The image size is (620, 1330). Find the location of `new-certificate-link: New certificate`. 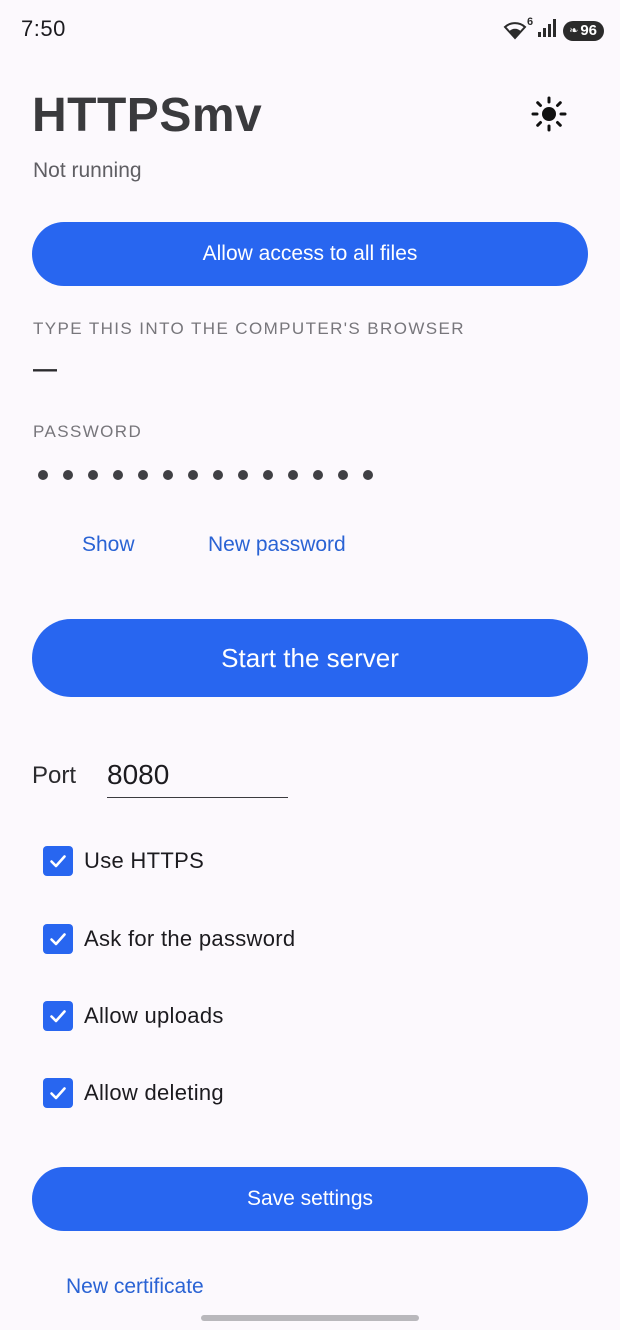

new-certificate-link: New certificate is located at coordinates (135, 1287).